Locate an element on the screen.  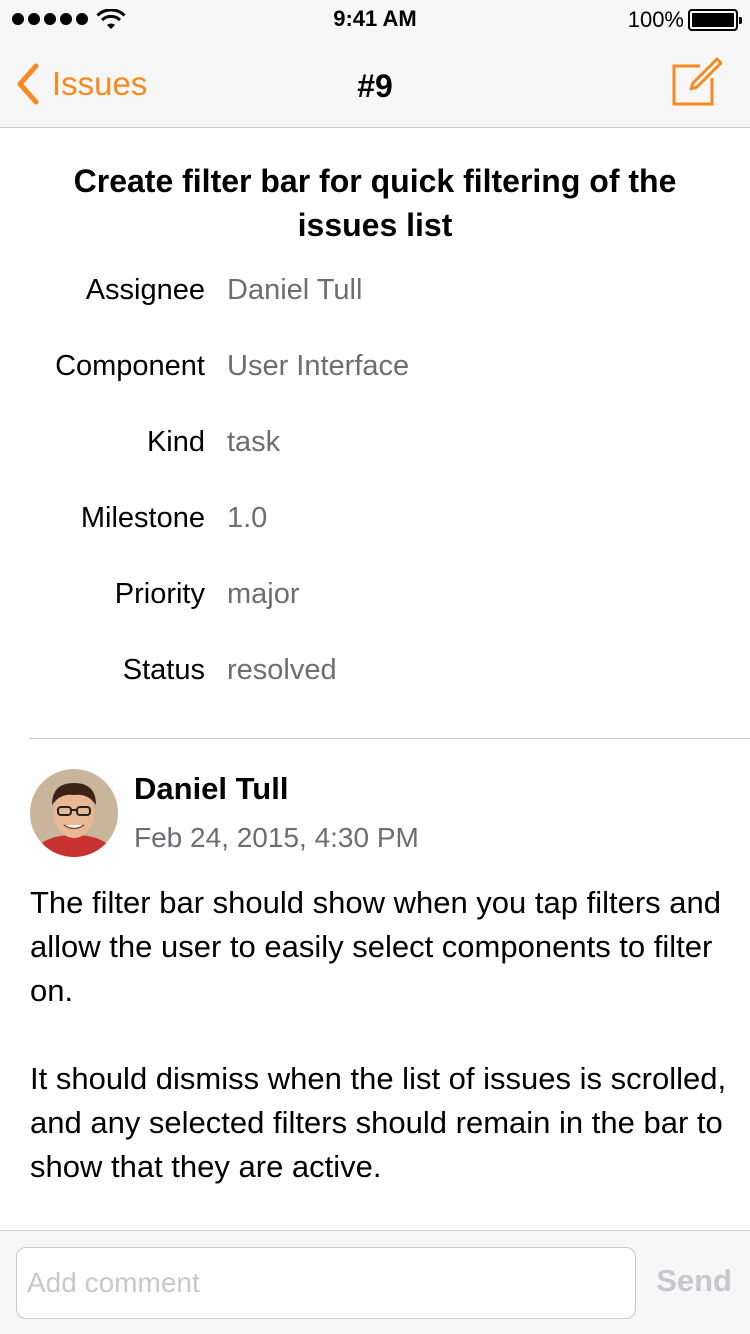
field-row-priority: Priority major is located at coordinates (375, 600).